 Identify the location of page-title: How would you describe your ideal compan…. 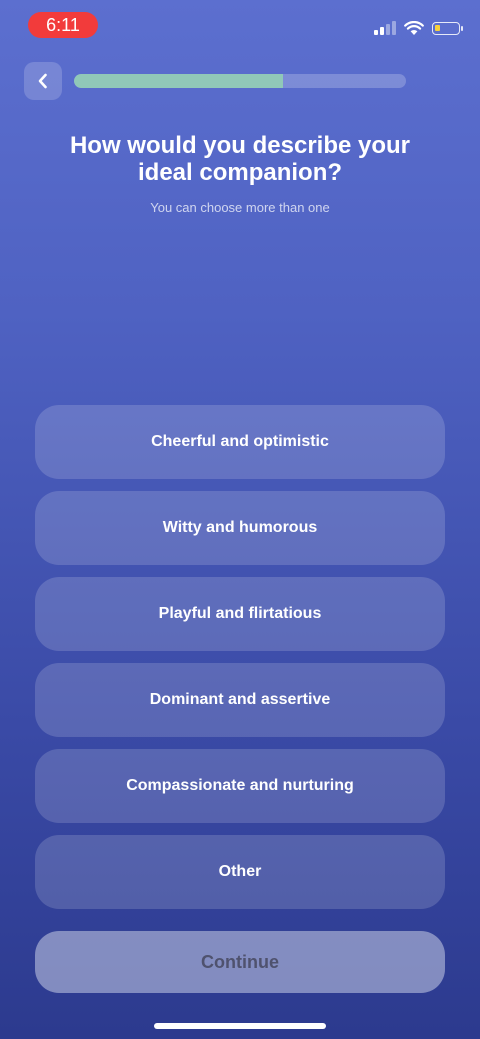
(240, 159).